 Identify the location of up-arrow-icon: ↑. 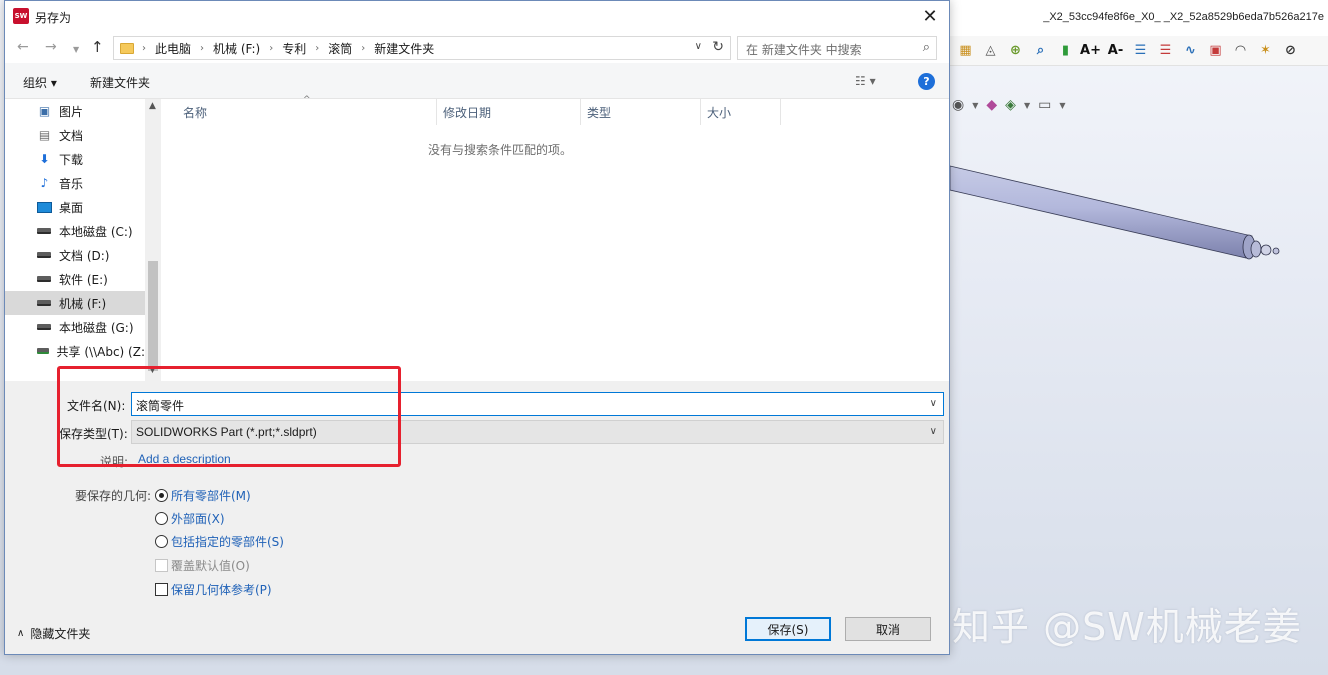
(97, 47).